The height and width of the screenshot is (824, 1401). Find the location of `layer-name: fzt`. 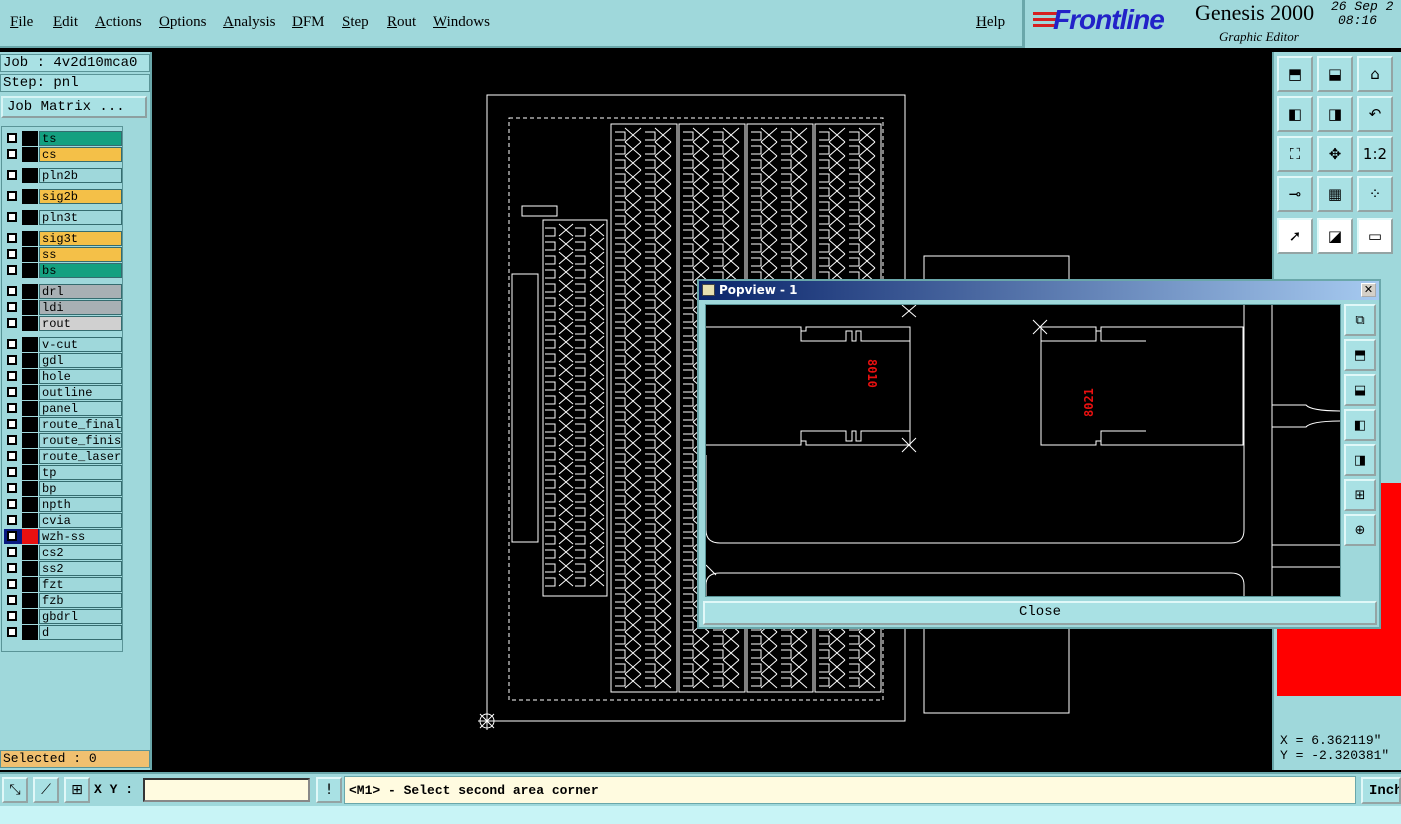

layer-name: fzt is located at coordinates (80, 584).